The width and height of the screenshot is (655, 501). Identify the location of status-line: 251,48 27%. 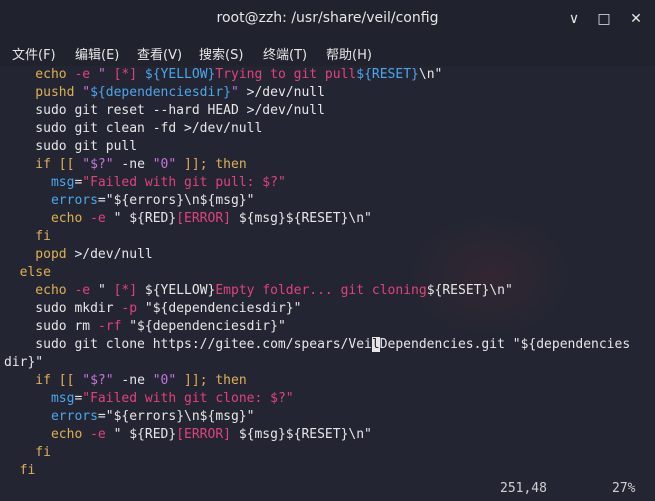
(327, 489).